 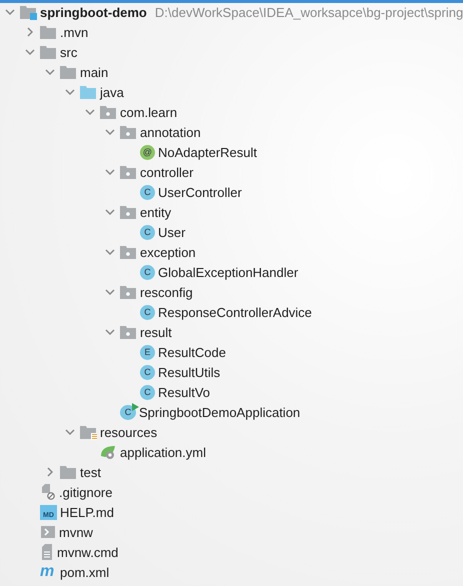 I want to click on tree-item: result, so click(x=156, y=332).